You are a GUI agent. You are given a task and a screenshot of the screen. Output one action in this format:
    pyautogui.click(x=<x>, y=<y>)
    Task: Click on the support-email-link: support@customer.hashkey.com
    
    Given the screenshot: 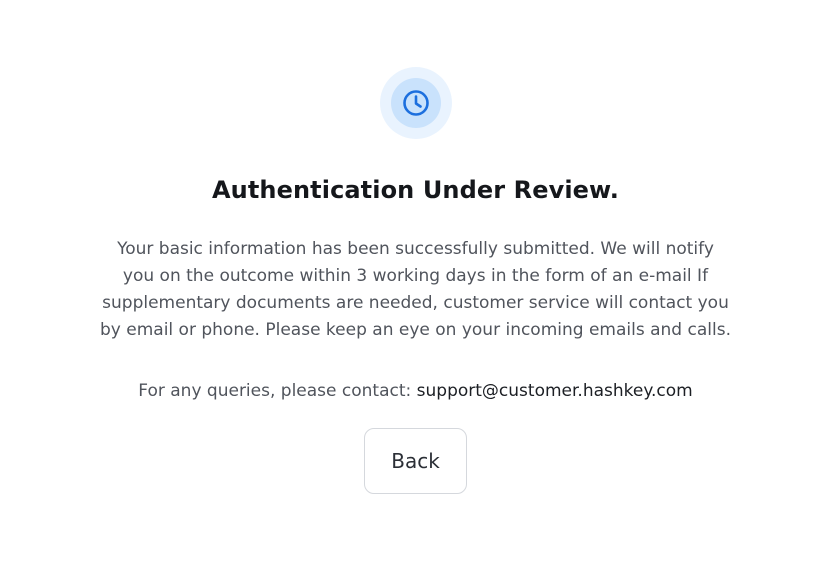 What is the action you would take?
    pyautogui.click(x=555, y=391)
    